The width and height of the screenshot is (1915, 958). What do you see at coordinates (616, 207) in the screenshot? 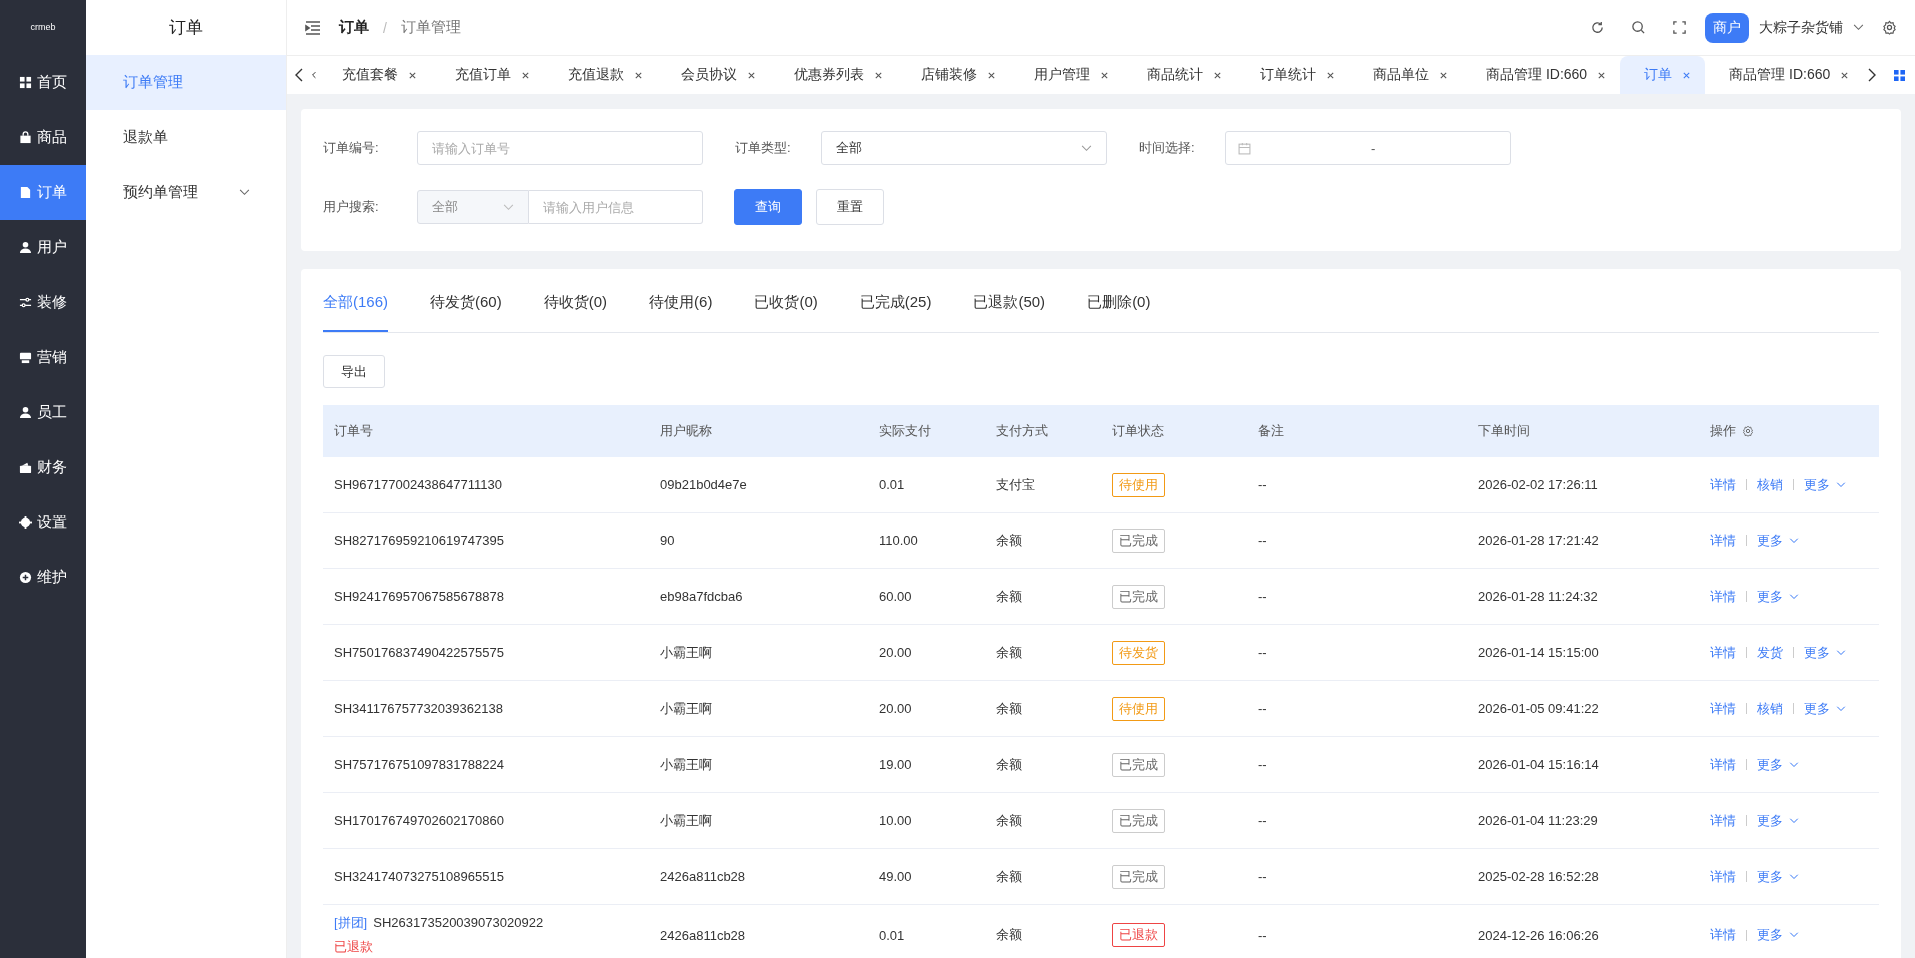
I see `user-search-field: 请输入用户信息` at bounding box center [616, 207].